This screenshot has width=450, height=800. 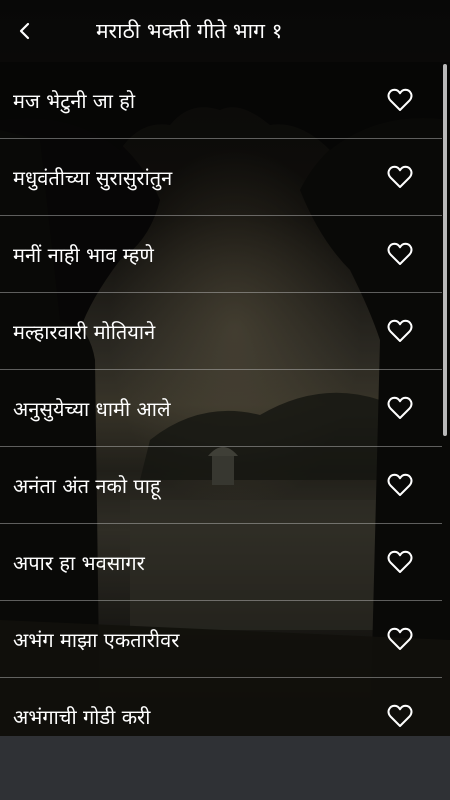 I want to click on list-item: मज भेटुनी जा हो, so click(x=221, y=100).